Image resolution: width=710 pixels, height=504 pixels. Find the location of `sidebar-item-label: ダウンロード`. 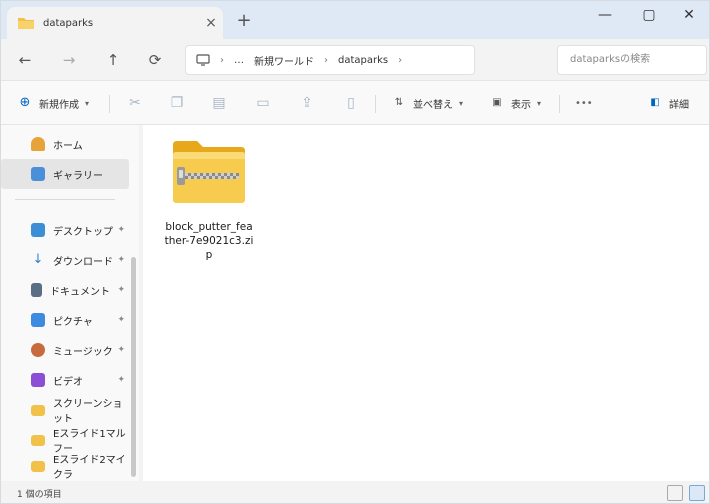

sidebar-item-label: ダウンロード is located at coordinates (83, 262).